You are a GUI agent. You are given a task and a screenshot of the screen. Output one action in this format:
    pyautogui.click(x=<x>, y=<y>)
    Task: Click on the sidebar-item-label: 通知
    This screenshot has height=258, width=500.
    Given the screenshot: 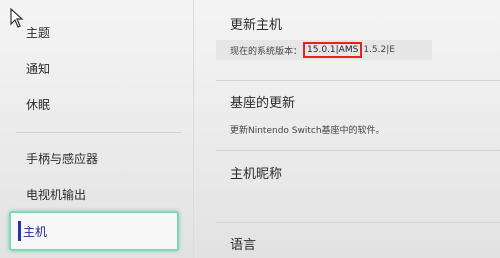 What is the action you would take?
    pyautogui.click(x=38, y=68)
    